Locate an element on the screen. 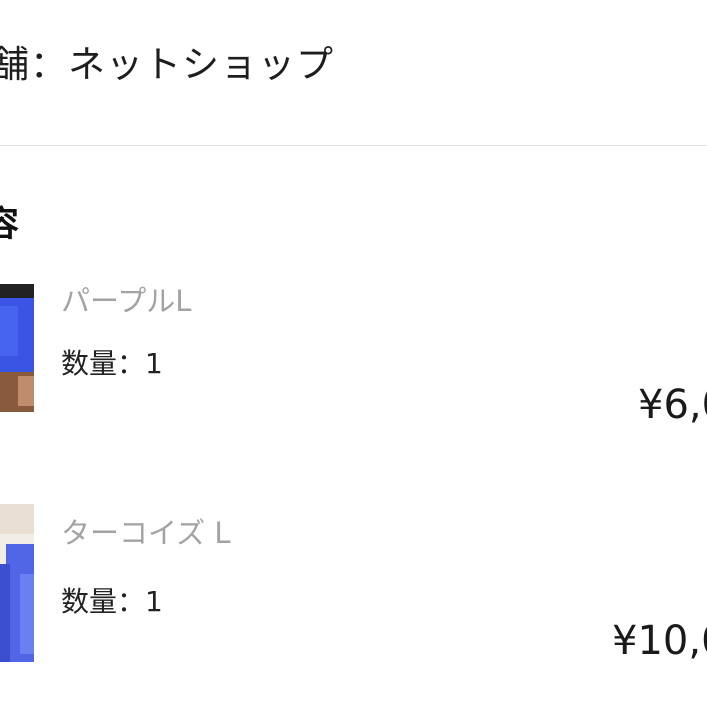  store-label: 舗： is located at coordinates (34, 64).